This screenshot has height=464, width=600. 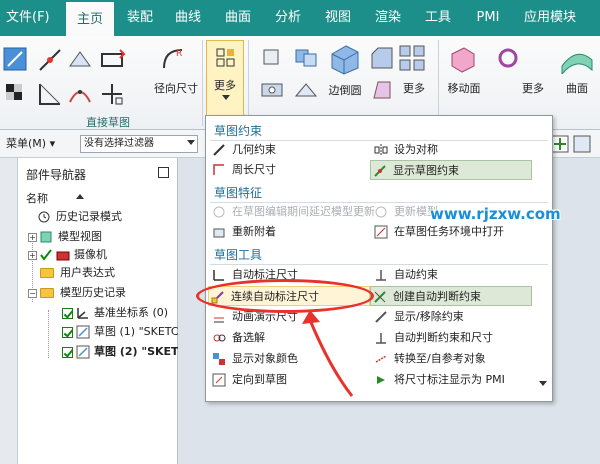 What do you see at coordinates (112, 94) in the screenshot?
I see `point-icon` at bounding box center [112, 94].